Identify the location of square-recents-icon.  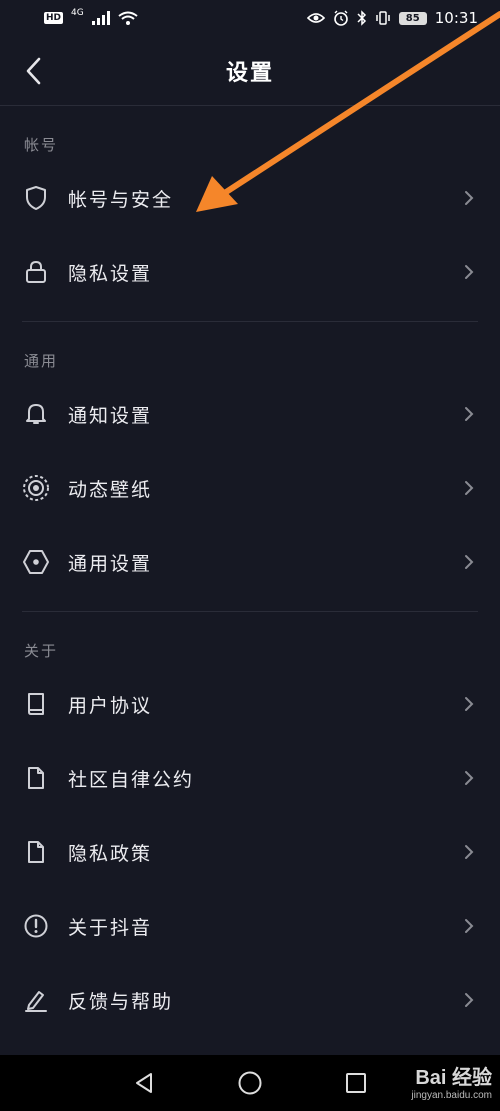
(356, 1083).